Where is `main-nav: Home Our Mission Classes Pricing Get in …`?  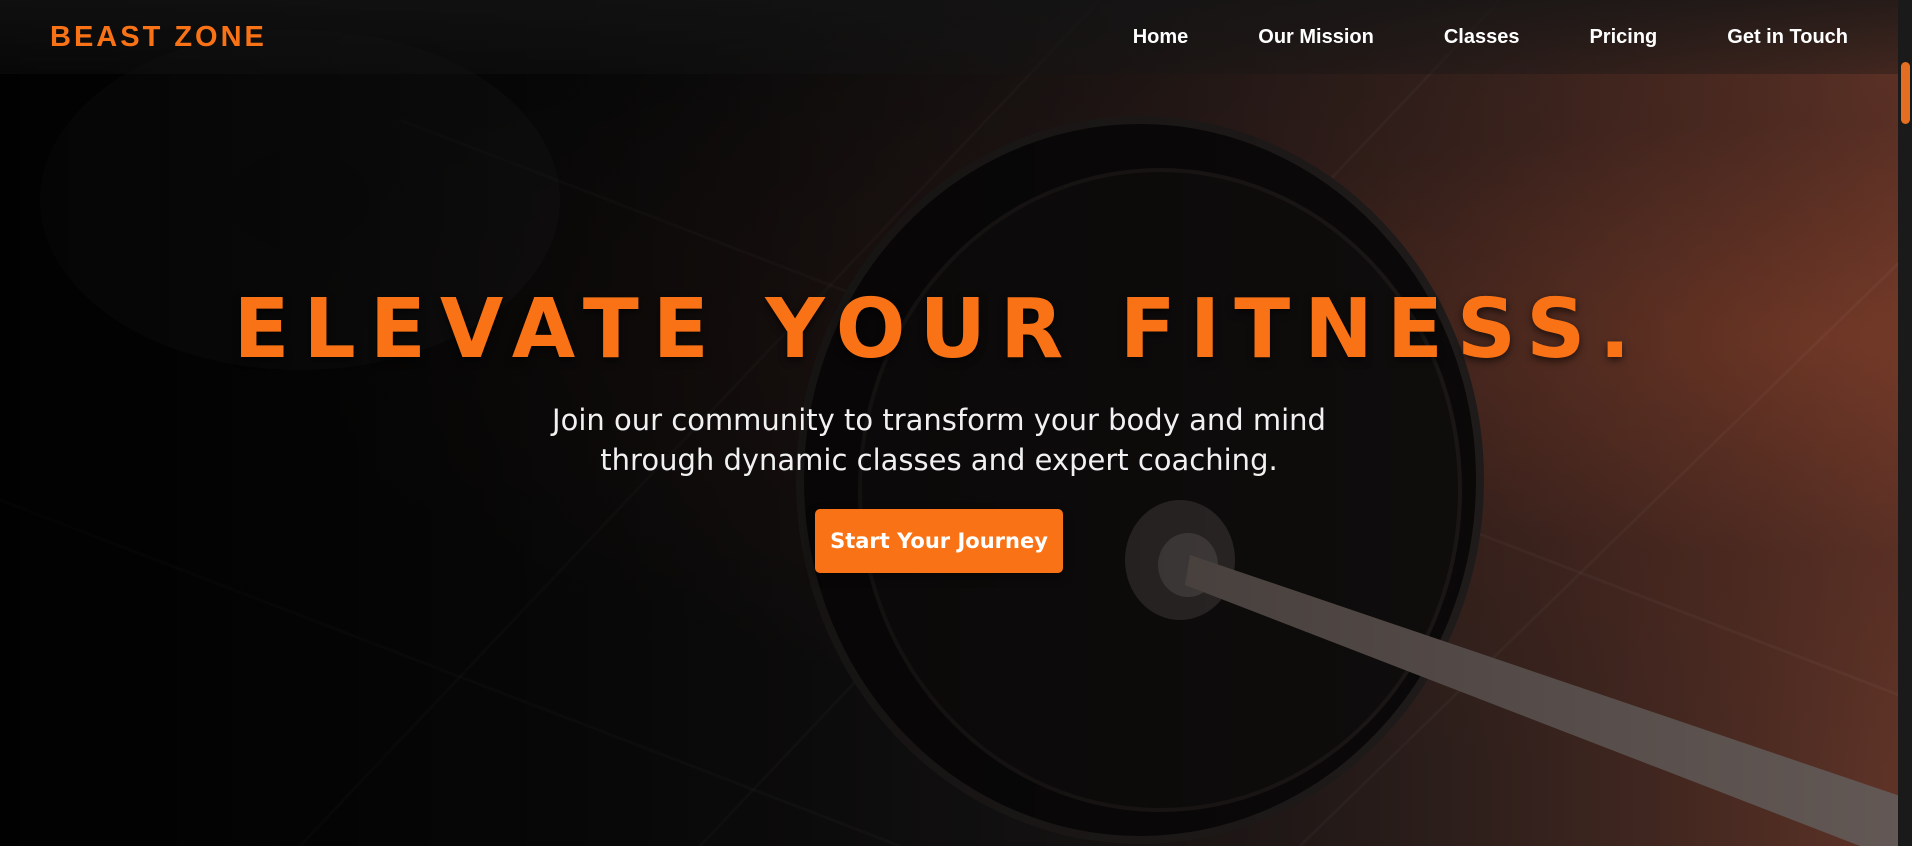 main-nav: Home Our Mission Classes Pricing Get in … is located at coordinates (1490, 37).